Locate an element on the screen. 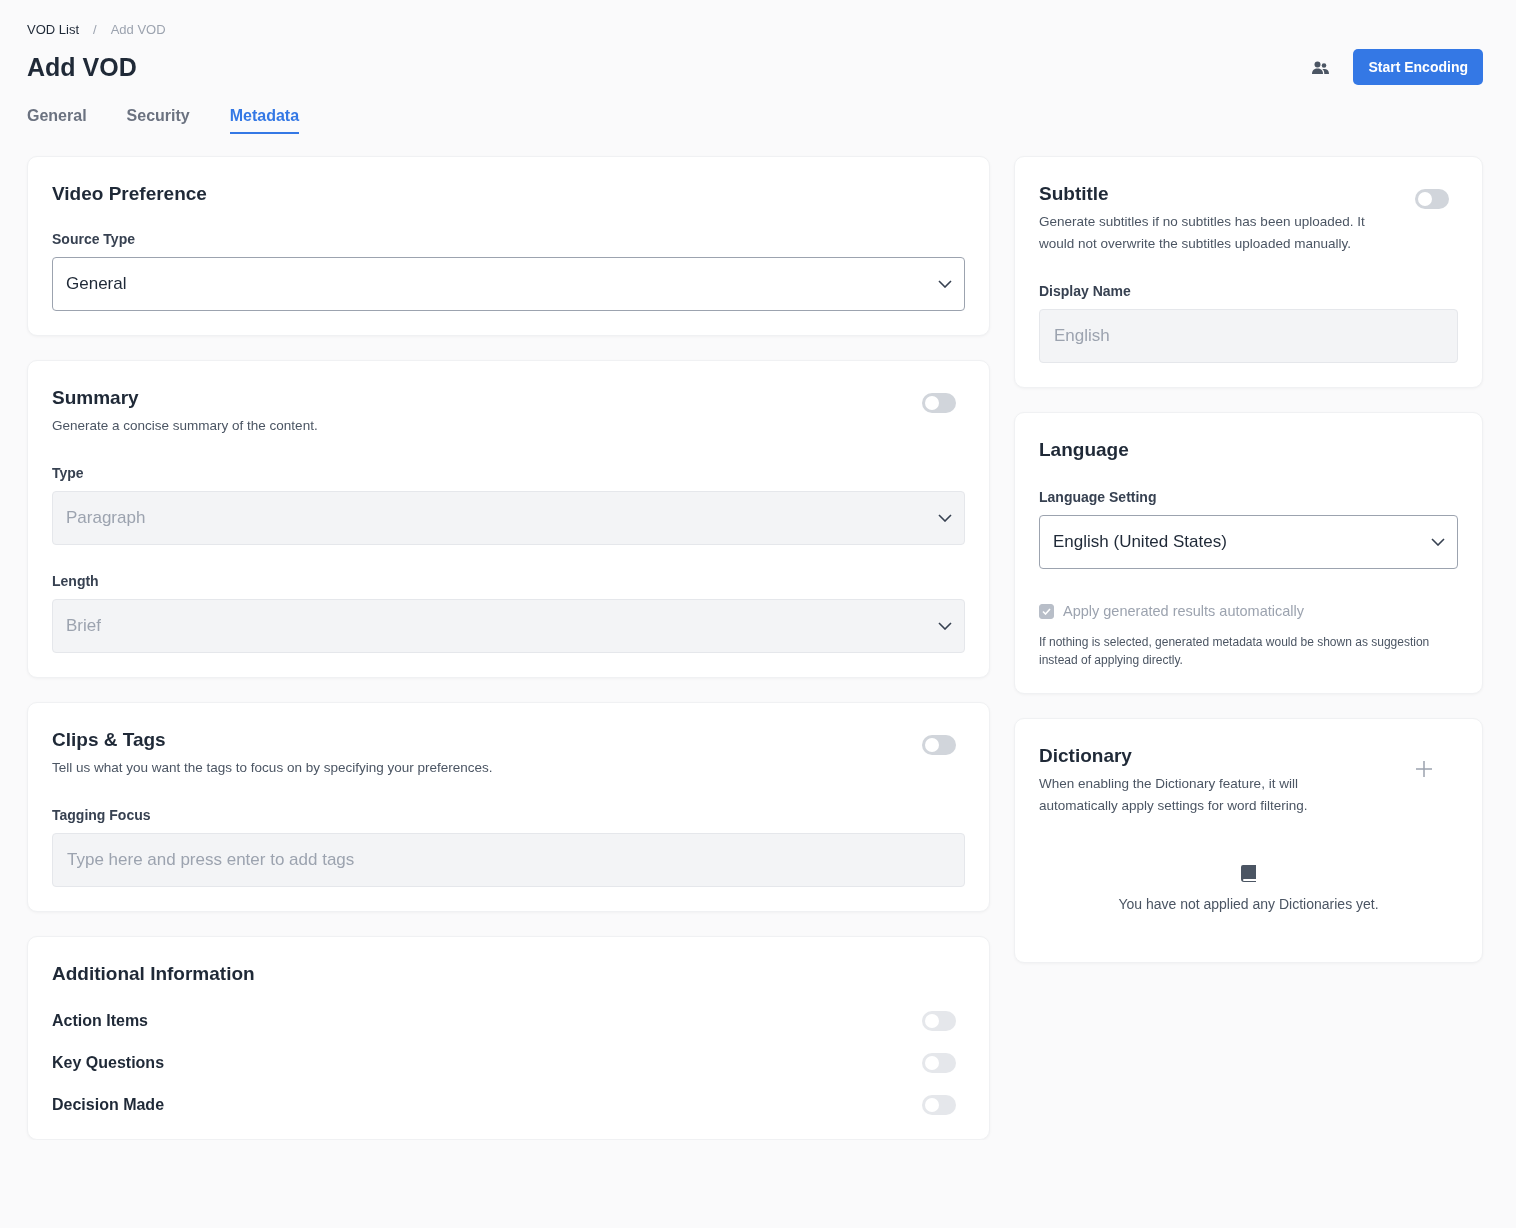 This screenshot has height=1228, width=1516. switch-label: Action Items is located at coordinates (100, 1021).